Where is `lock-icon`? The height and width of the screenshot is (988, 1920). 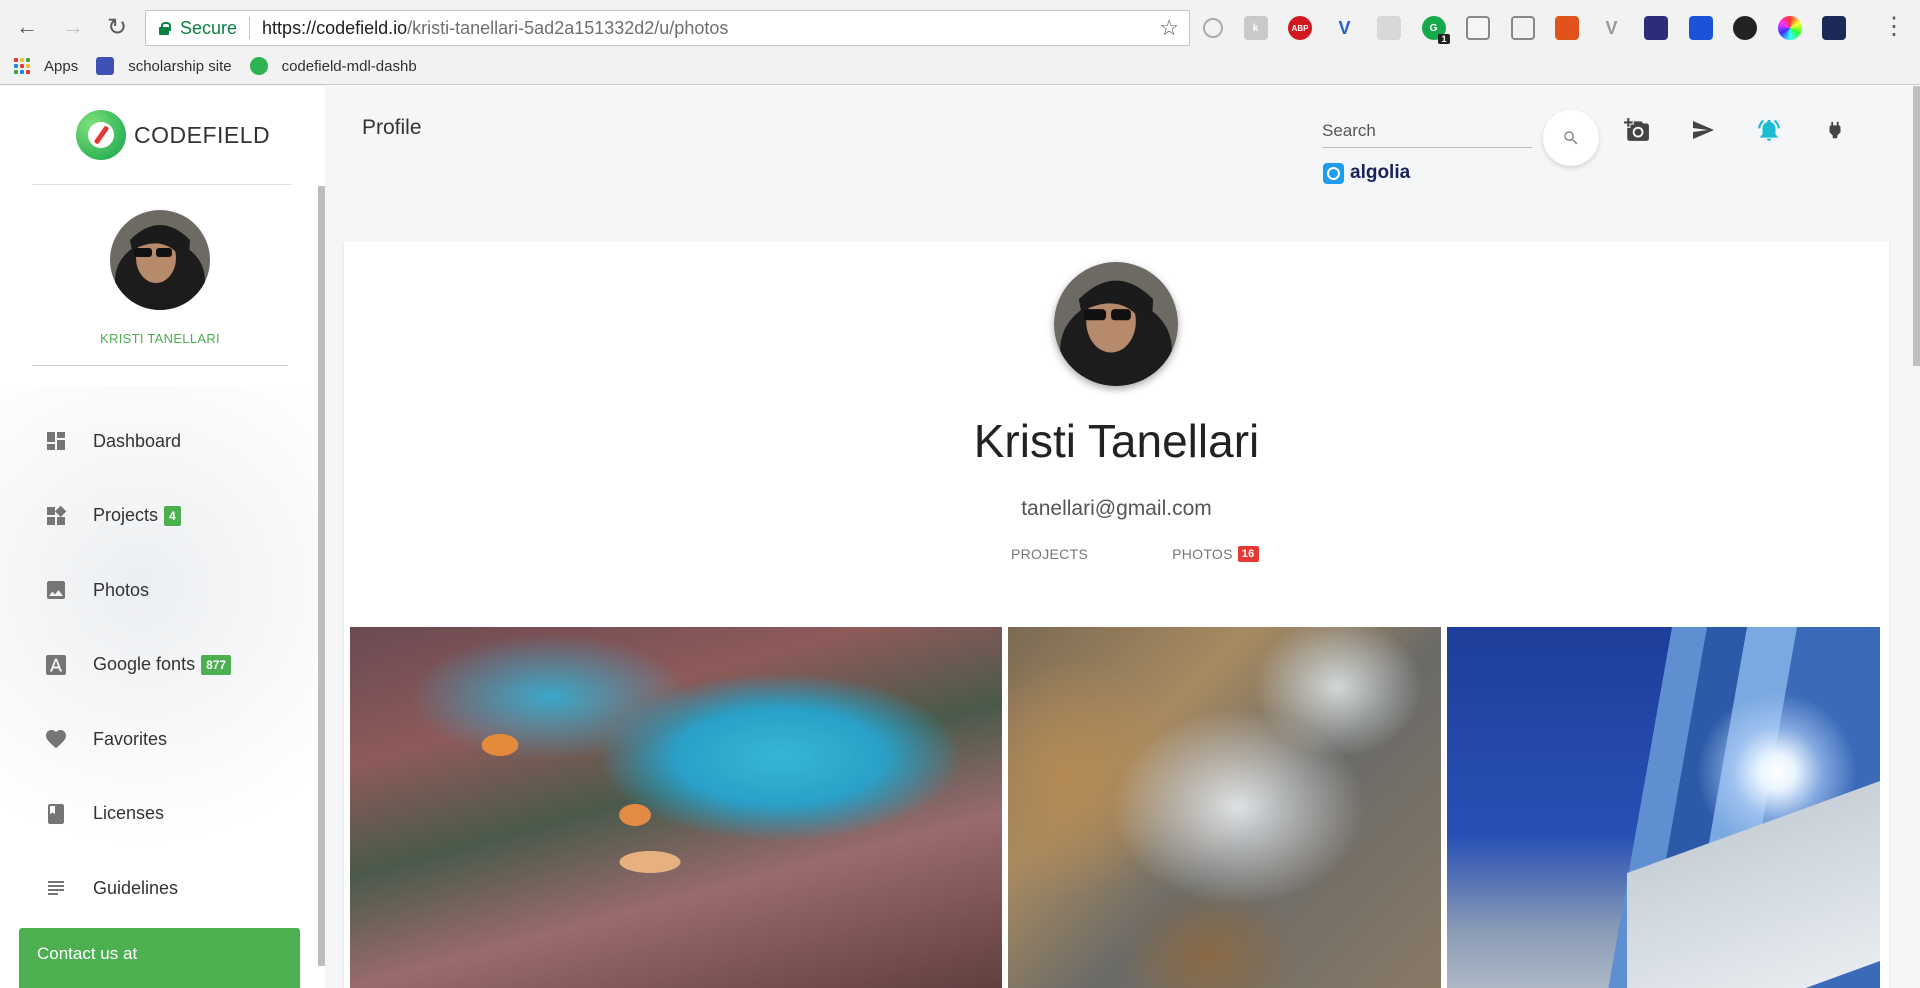 lock-icon is located at coordinates (164, 28).